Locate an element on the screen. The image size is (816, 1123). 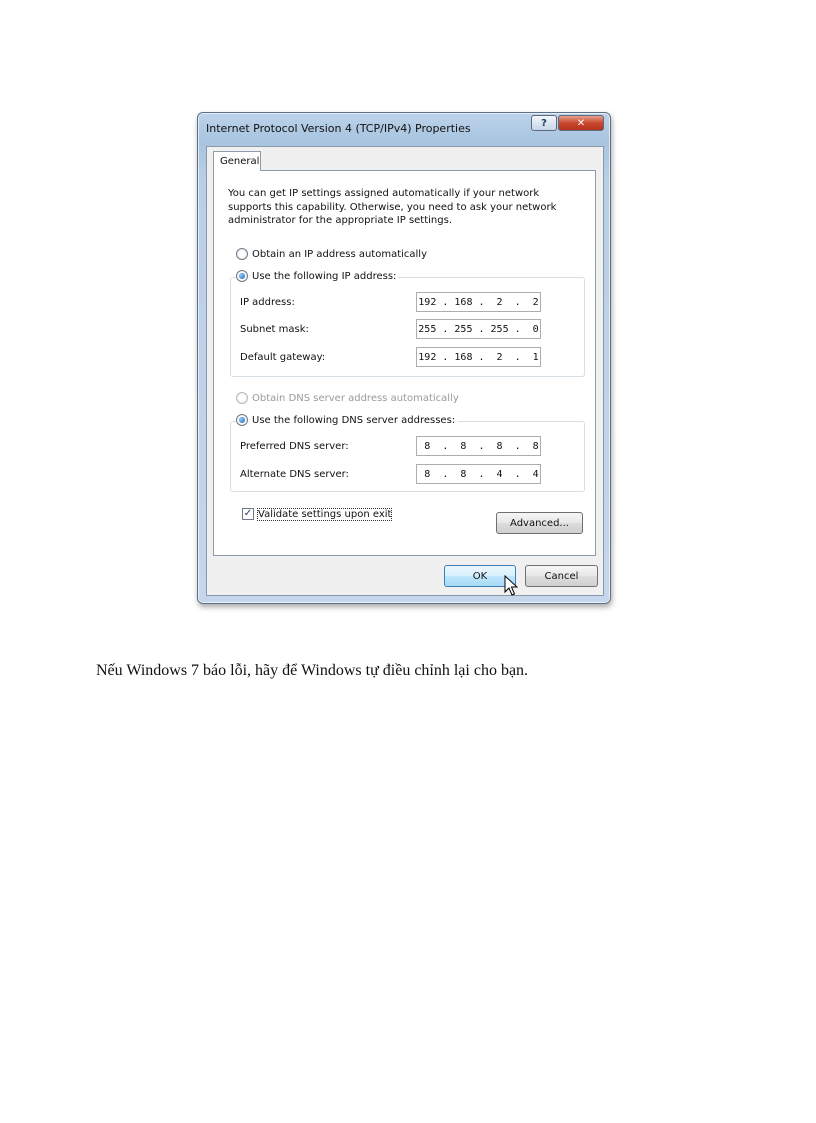
subnet-mask-label: Subnet mask: is located at coordinates (274, 329).